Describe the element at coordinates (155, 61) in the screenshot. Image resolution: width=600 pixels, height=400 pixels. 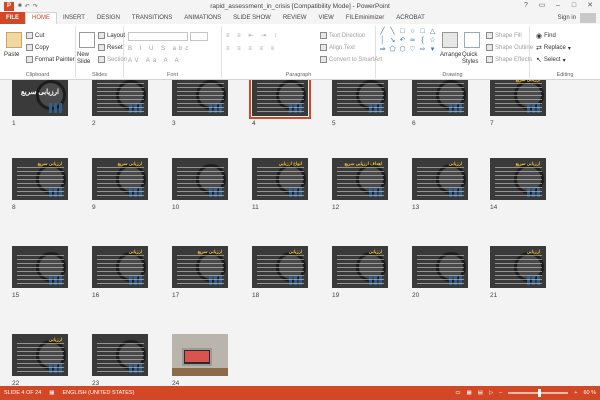
I see `font-effect-buttons: AV Aa A A` at that location.